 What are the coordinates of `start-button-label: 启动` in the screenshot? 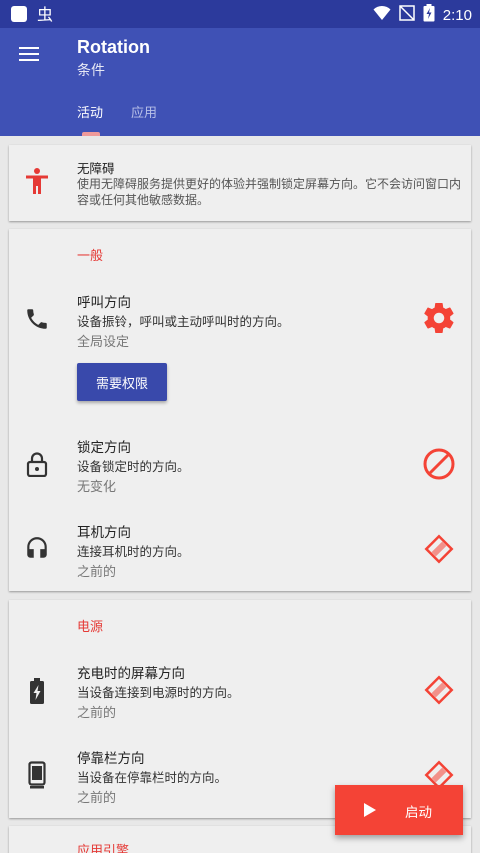 It's located at (418, 813).